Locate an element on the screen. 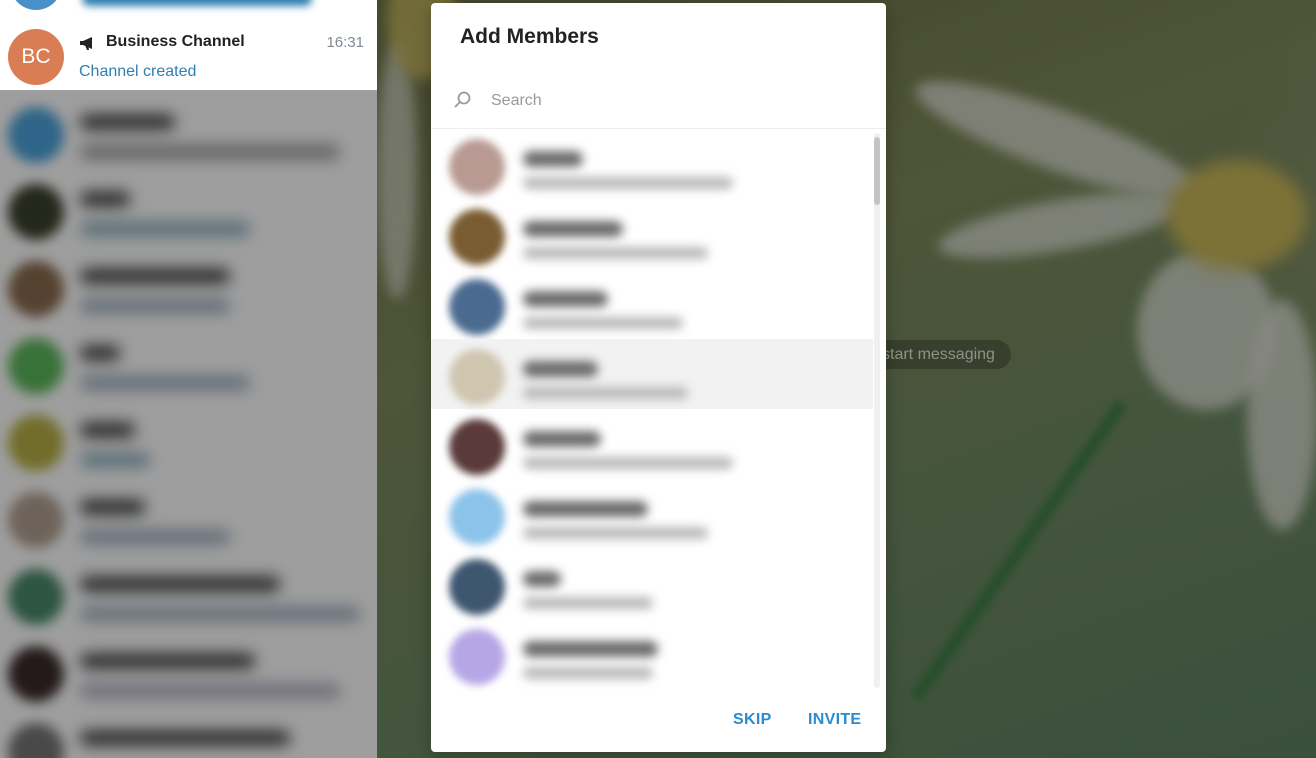  avatar-business-channel: BC is located at coordinates (36, 57).